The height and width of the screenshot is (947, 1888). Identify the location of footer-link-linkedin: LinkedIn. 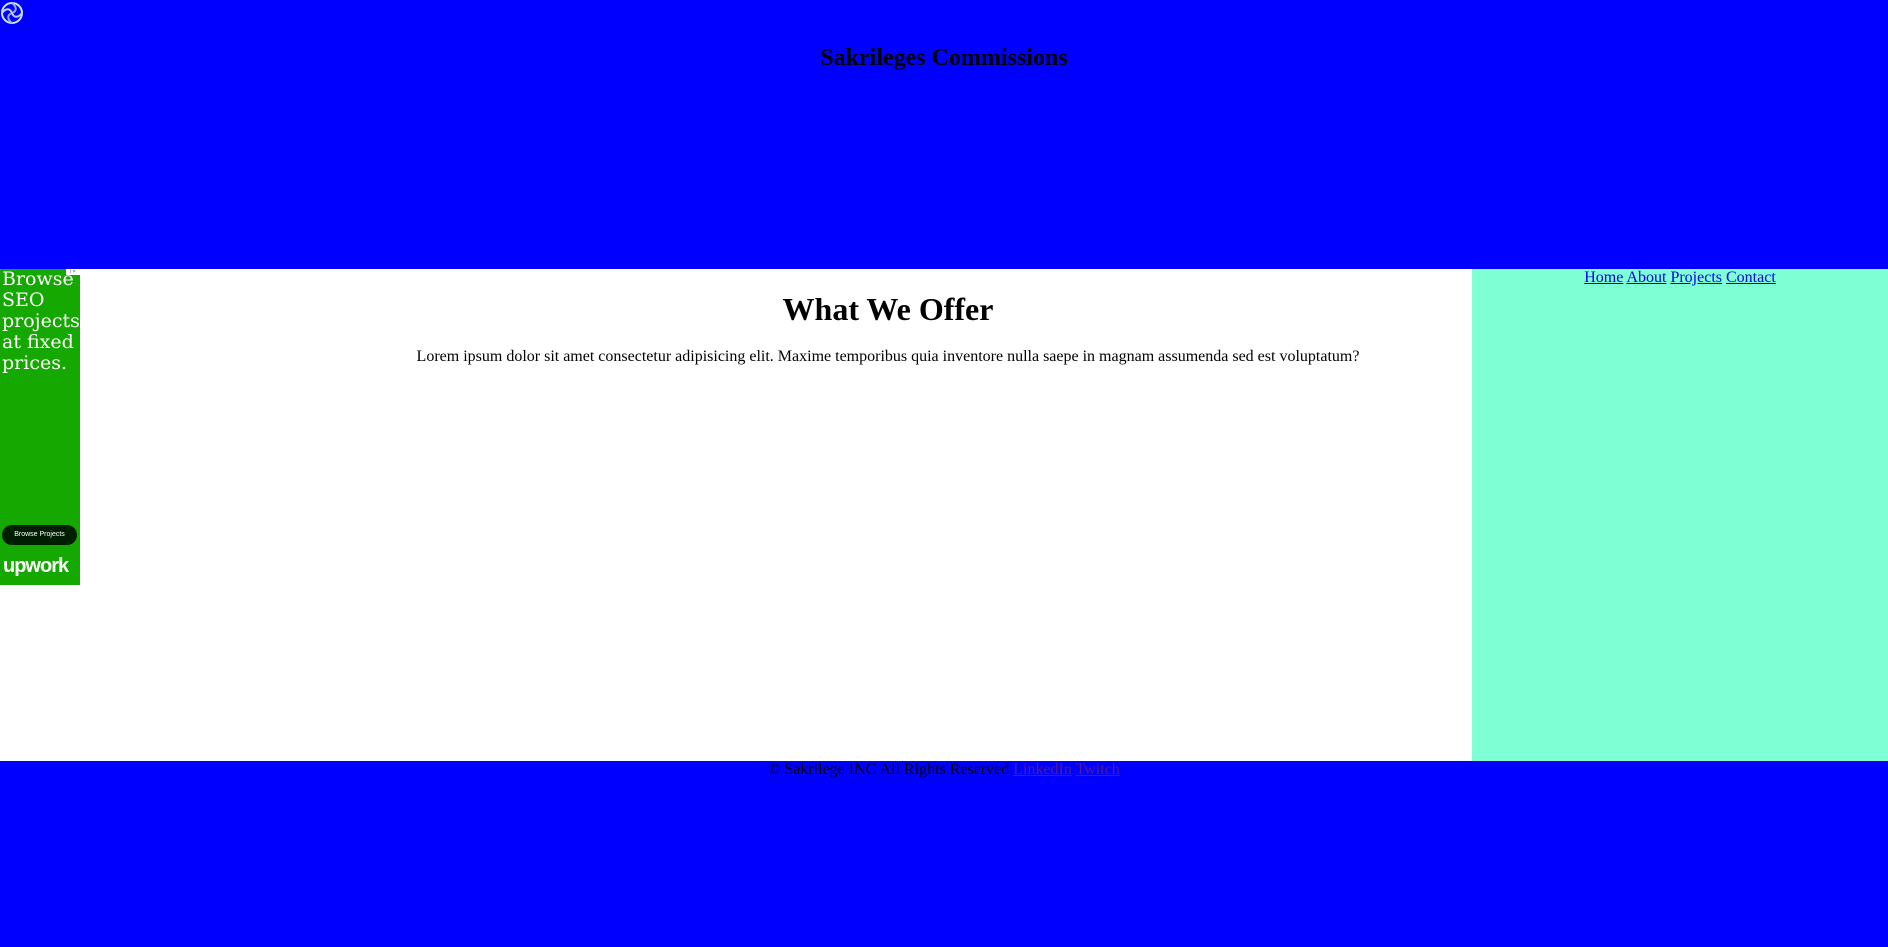
(1042, 769).